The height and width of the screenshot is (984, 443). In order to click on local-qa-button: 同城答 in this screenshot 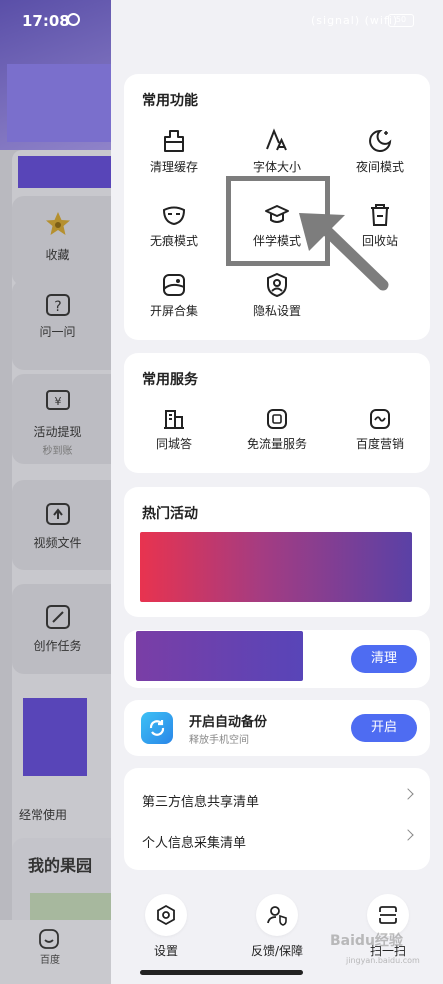, I will do `click(174, 429)`.